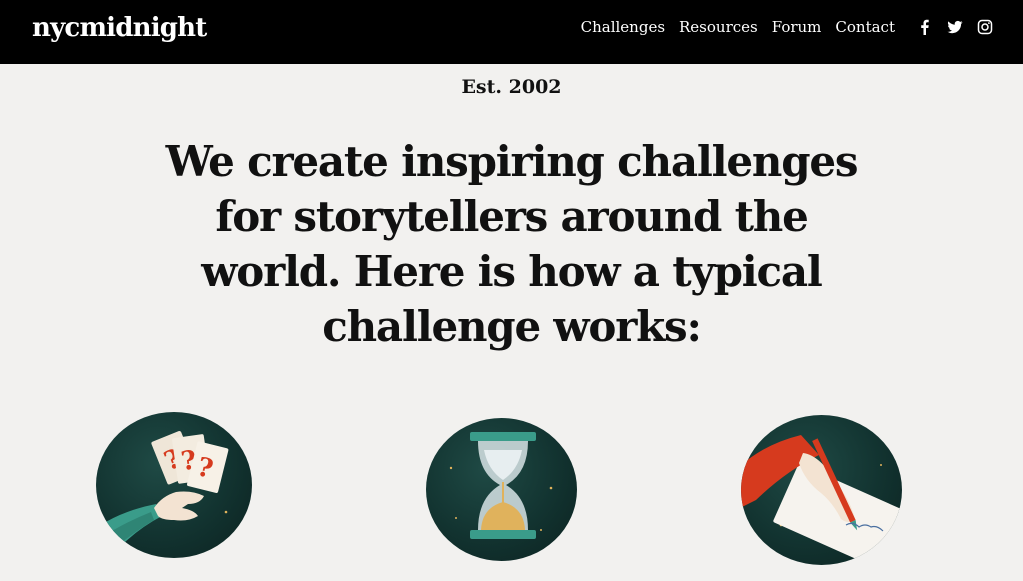 This screenshot has height=581, width=1023. What do you see at coordinates (119, 28) in the screenshot?
I see `site-logo: nycmidnight` at bounding box center [119, 28].